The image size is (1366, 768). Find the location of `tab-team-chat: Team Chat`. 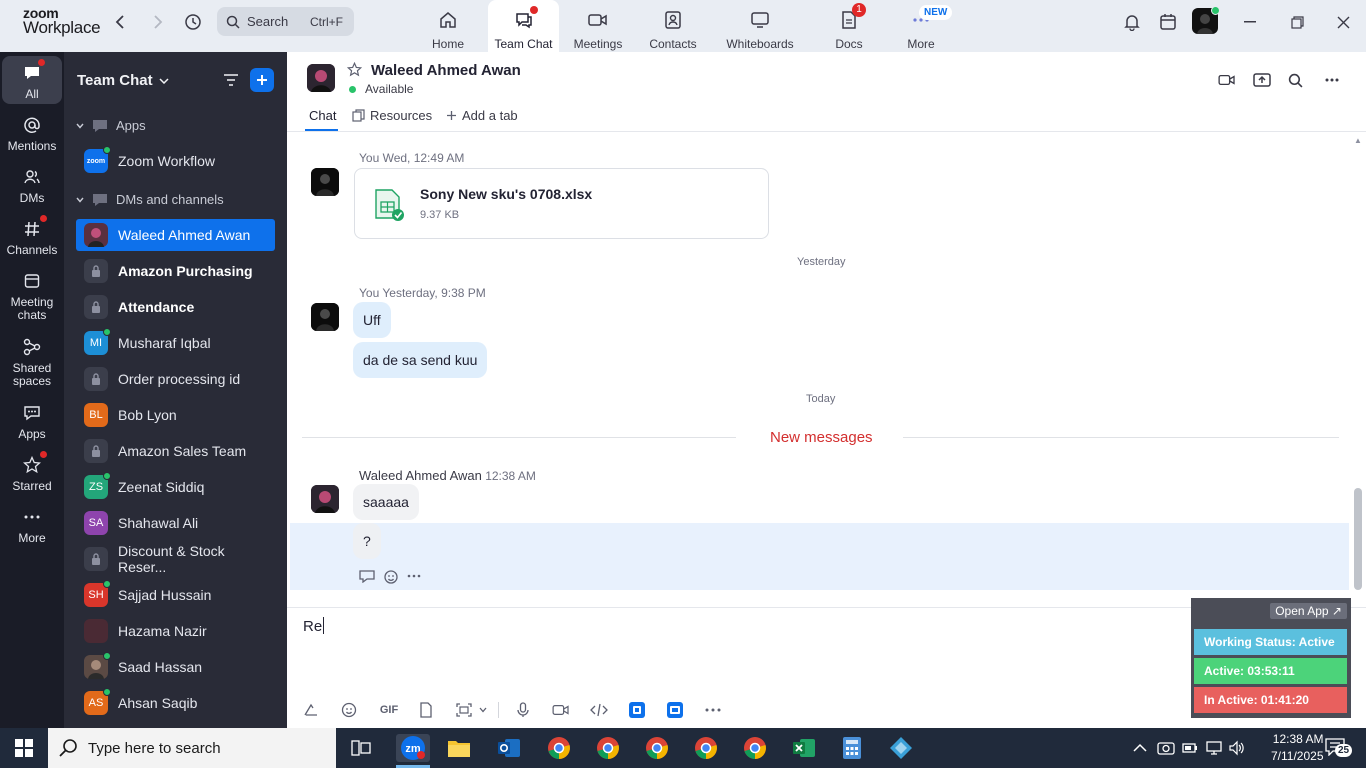

tab-team-chat: Team Chat is located at coordinates (523, 26).